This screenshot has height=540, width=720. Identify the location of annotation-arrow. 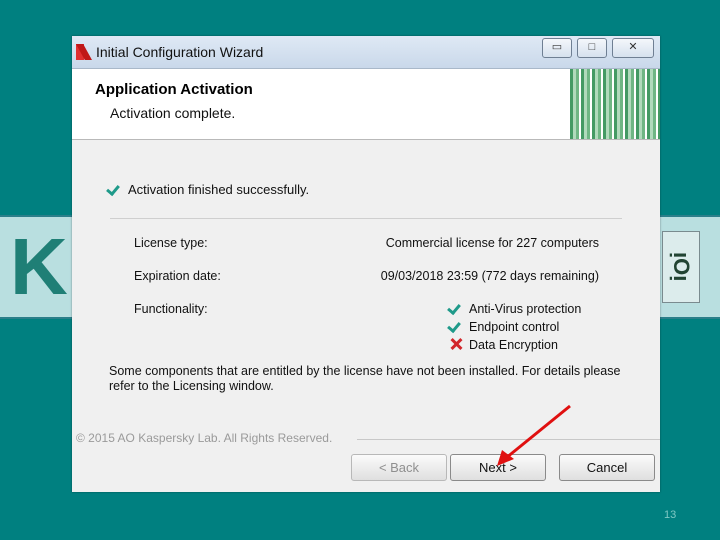
(534, 435).